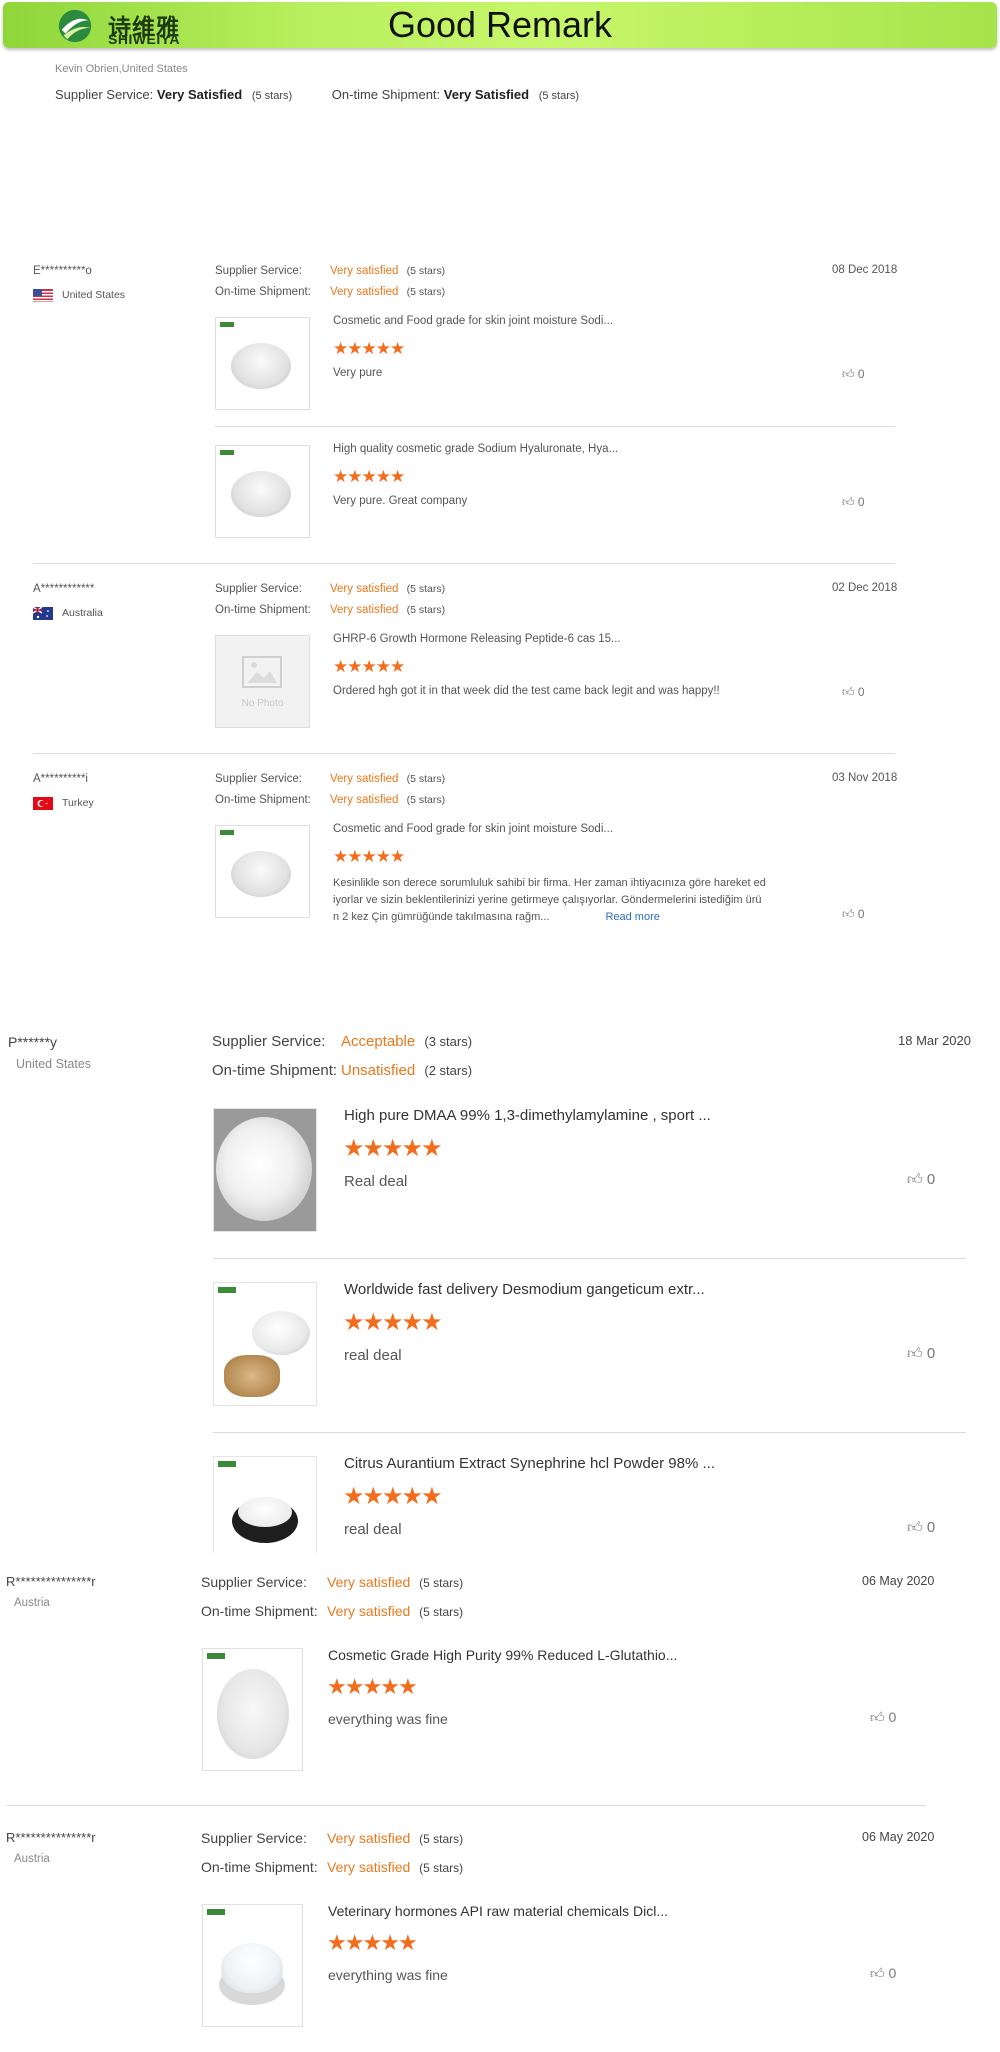 The image size is (1000, 2052). What do you see at coordinates (199, 94) in the screenshot?
I see `supplier-service-value: Very Satisfied` at bounding box center [199, 94].